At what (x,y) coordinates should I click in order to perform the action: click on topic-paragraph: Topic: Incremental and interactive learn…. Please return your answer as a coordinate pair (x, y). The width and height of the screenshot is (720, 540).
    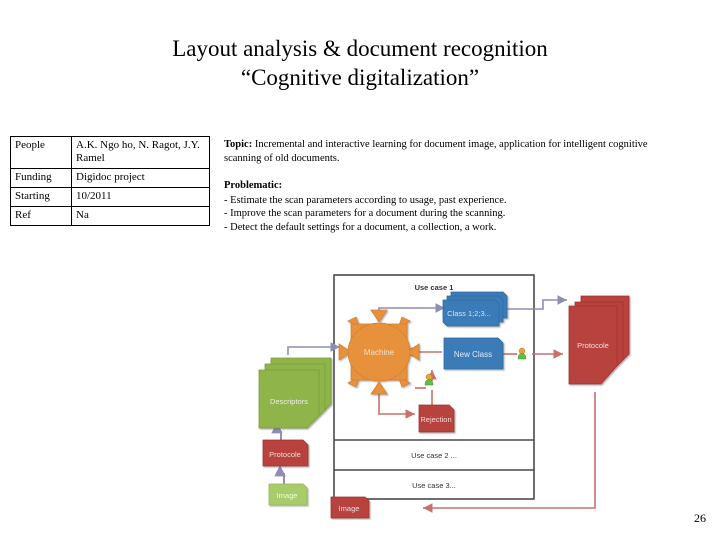
    Looking at the image, I should click on (439, 151).